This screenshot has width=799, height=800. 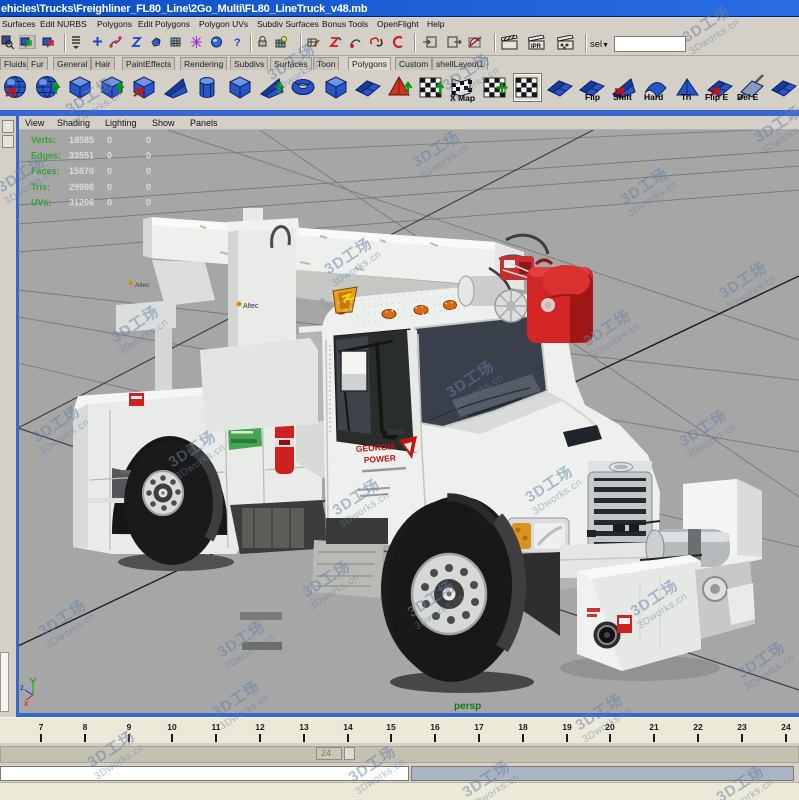 I want to click on svg-text: 31206, so click(x=81, y=202).